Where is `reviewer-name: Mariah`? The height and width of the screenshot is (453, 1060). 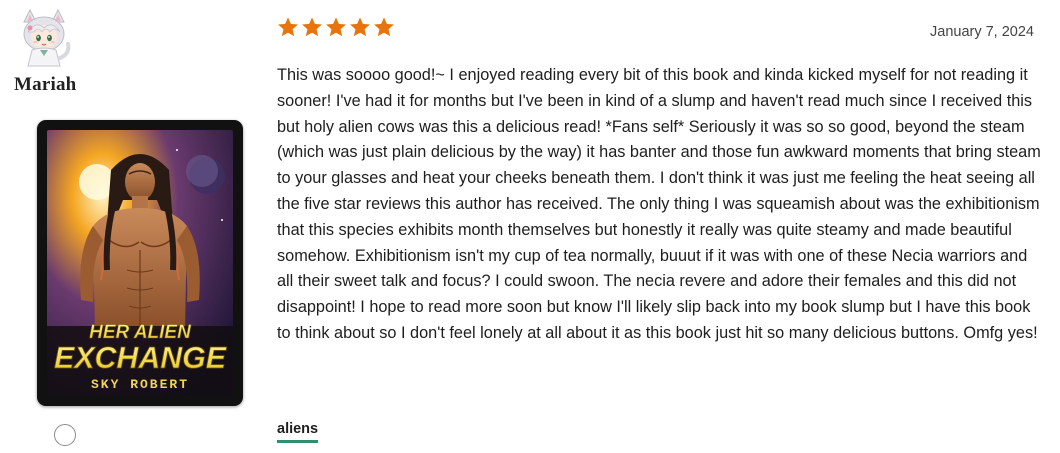 reviewer-name: Mariah is located at coordinates (45, 85).